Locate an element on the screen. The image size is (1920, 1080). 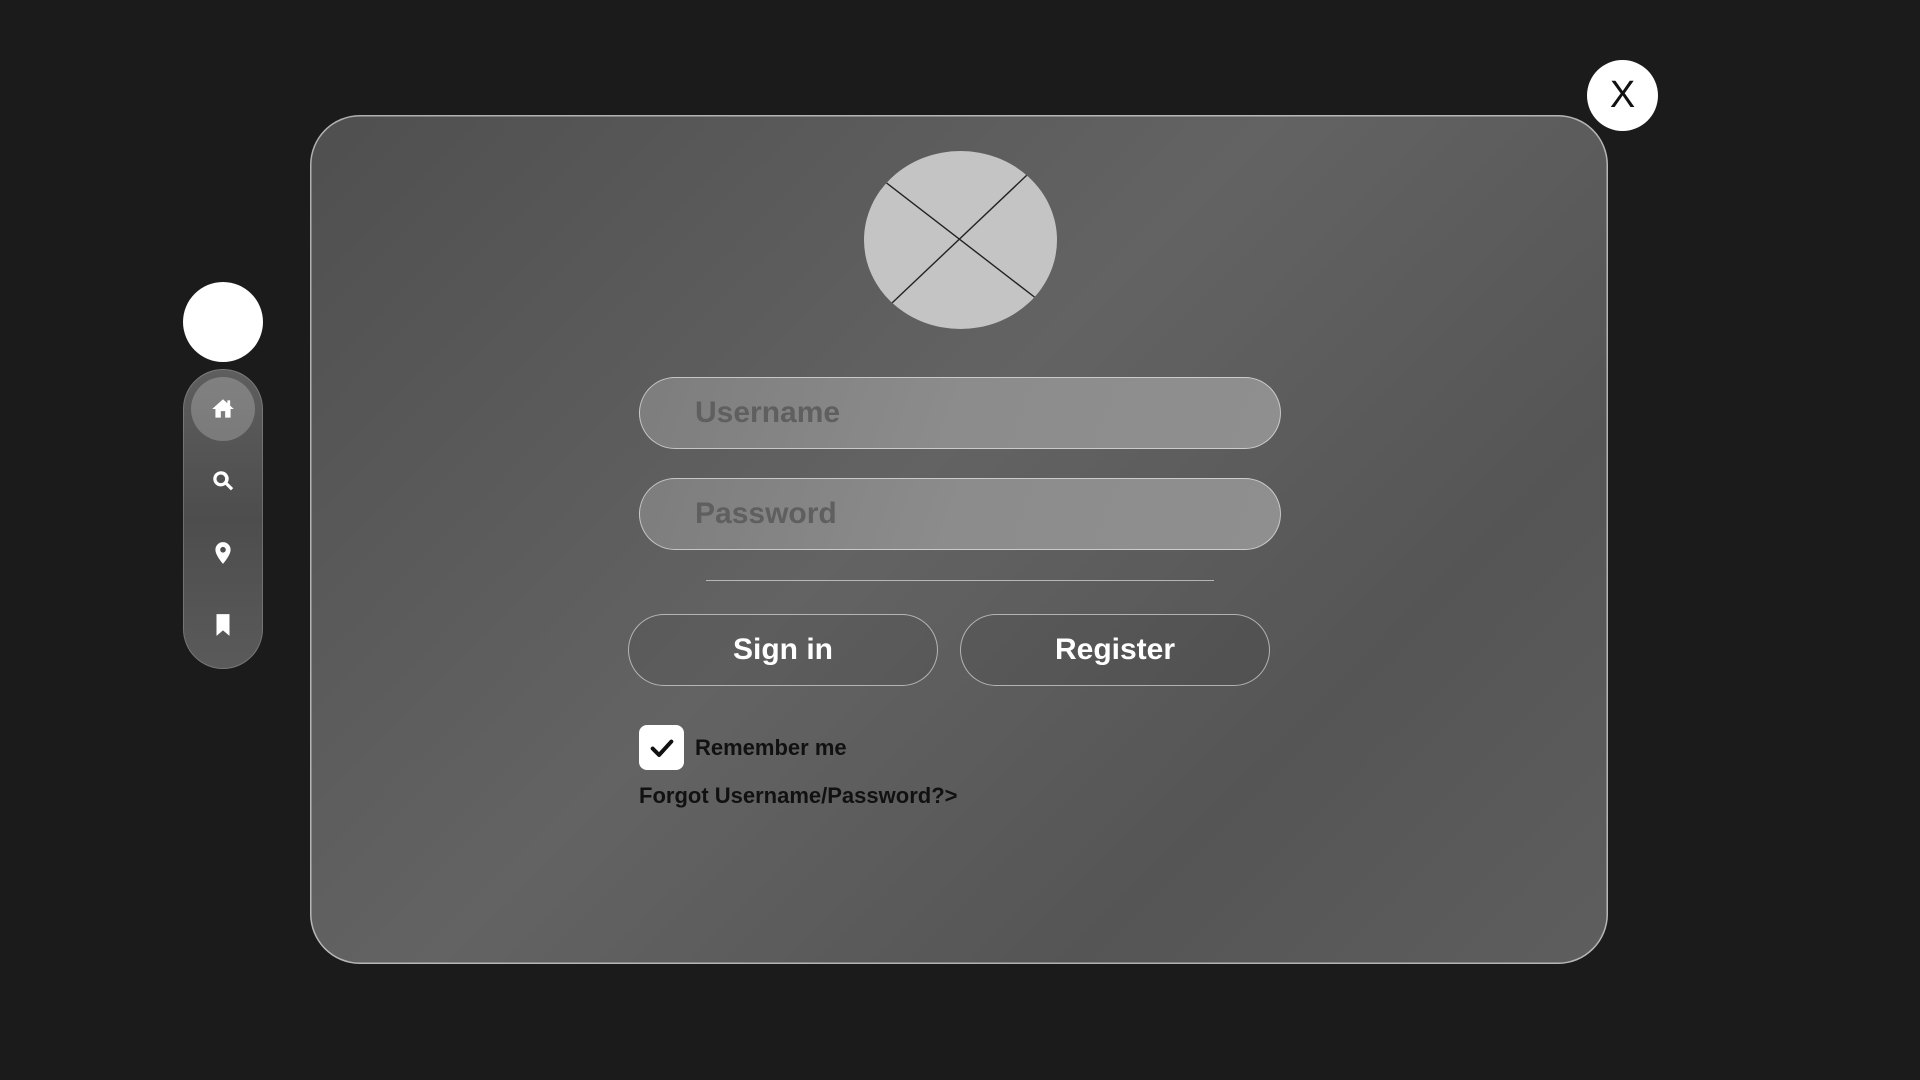
home-icon is located at coordinates (223, 408).